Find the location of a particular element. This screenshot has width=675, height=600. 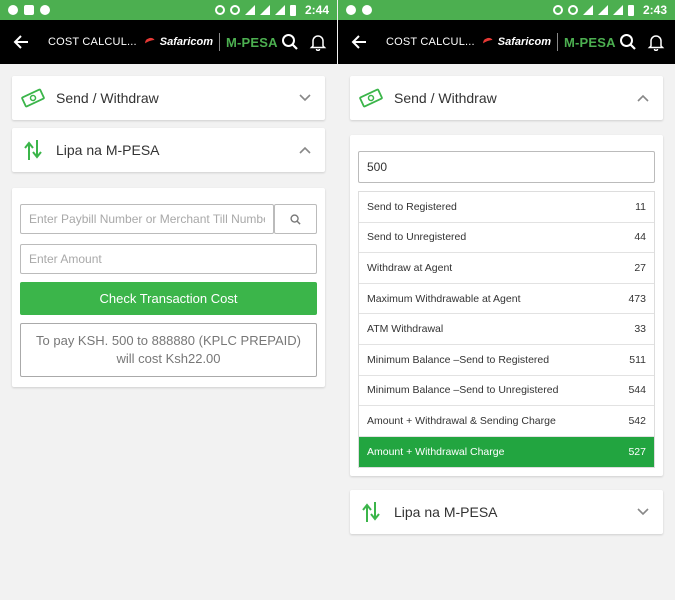

charge-row: Withdraw at Agent 27 is located at coordinates (506, 268).